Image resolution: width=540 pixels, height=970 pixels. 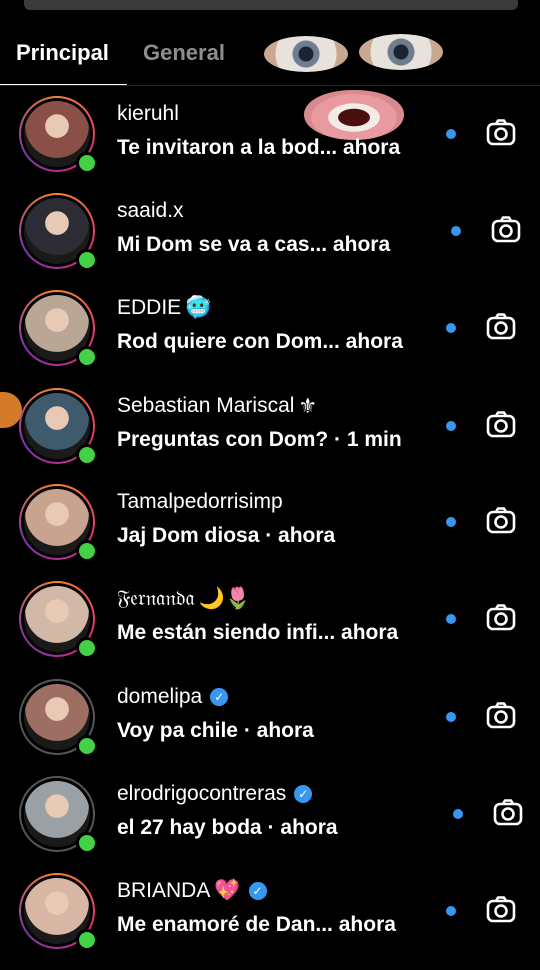 I want to click on conversation-name: BRIANDA 💖 ✓, so click(x=192, y=891).